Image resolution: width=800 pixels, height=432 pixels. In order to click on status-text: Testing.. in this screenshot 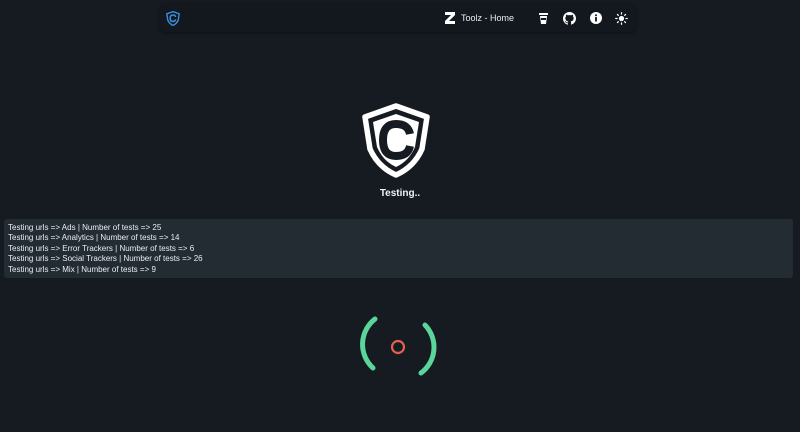, I will do `click(400, 193)`.